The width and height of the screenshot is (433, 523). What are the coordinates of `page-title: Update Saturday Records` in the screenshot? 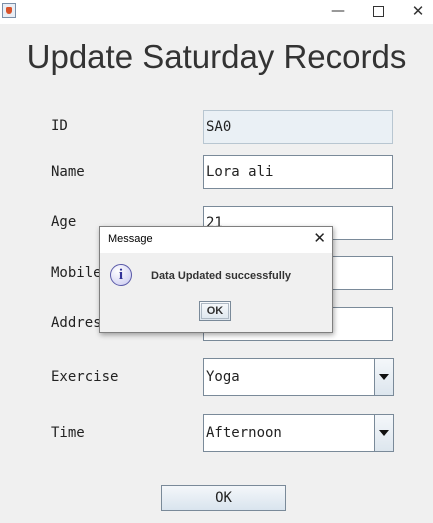 It's located at (216, 56).